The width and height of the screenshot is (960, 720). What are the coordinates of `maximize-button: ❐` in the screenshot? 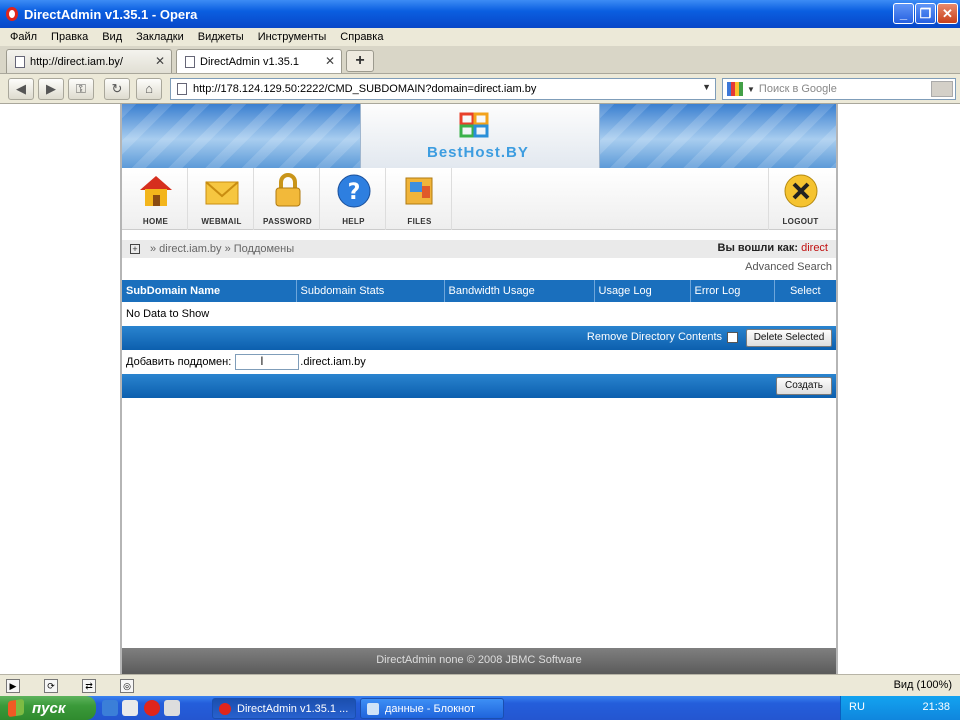 It's located at (925, 13).